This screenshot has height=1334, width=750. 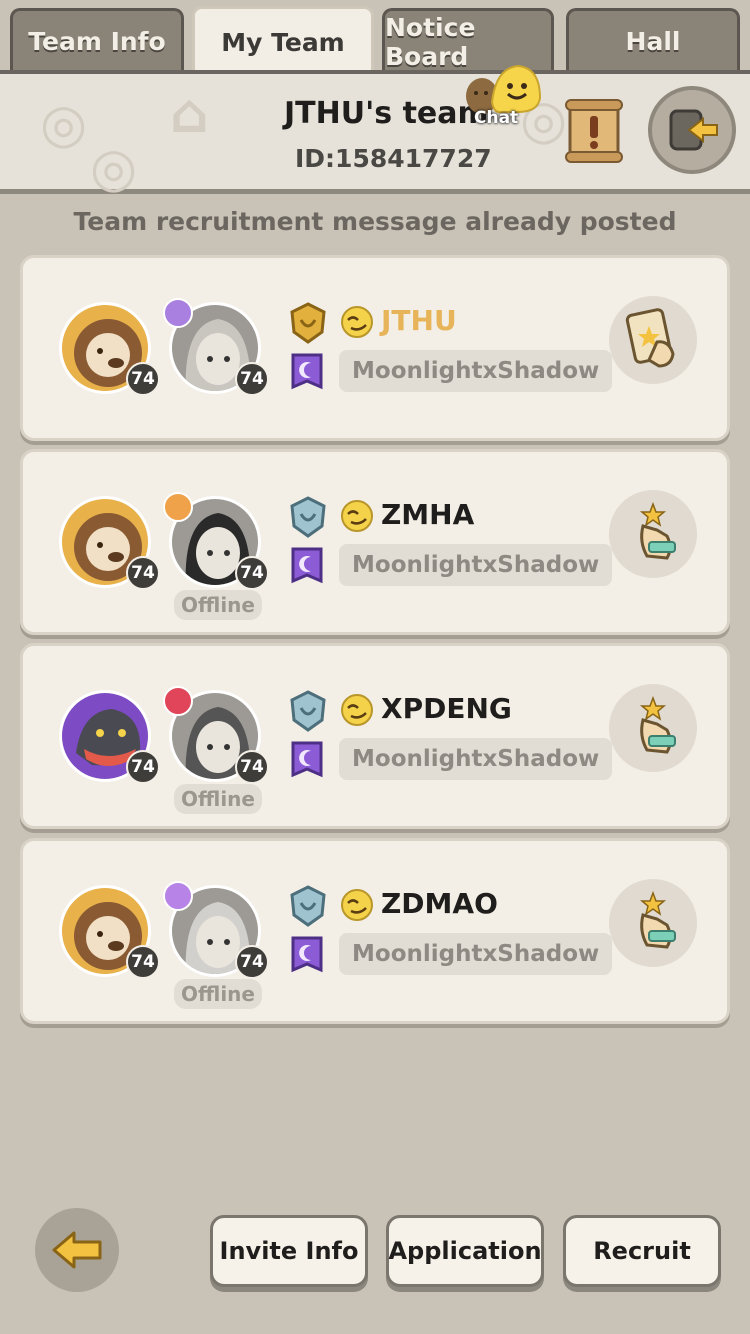 I want to click on tab-team-info: Team Info, so click(x=97, y=40).